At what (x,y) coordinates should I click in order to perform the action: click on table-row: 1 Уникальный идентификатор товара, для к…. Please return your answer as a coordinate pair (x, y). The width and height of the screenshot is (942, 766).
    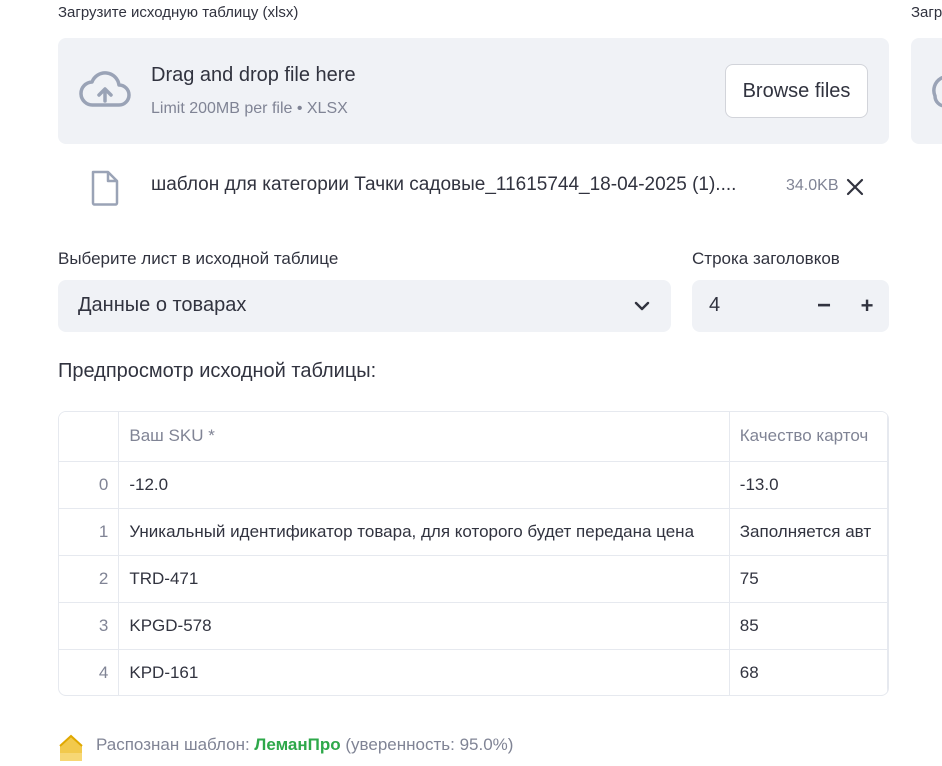
    Looking at the image, I should click on (473, 532).